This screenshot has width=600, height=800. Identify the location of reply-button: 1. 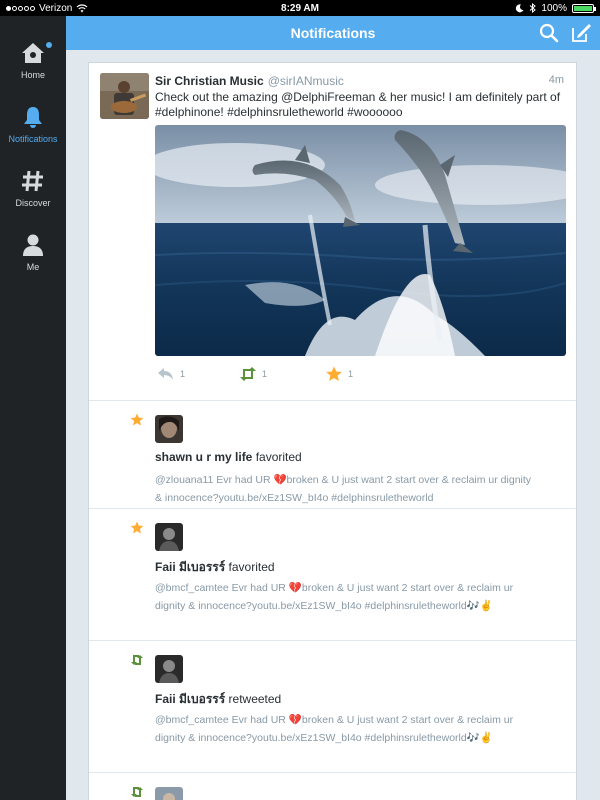
(171, 374).